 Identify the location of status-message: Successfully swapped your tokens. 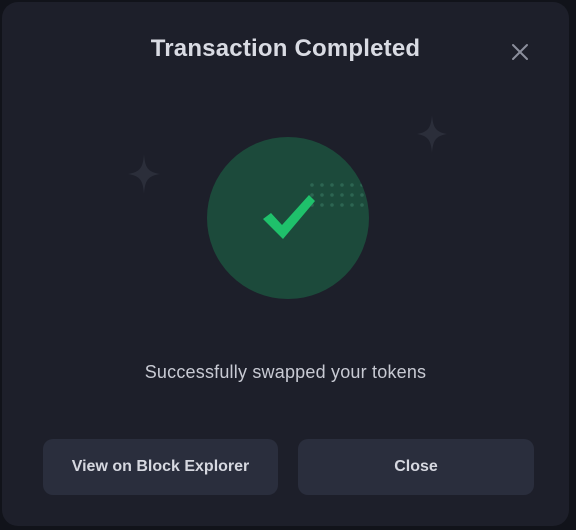
(285, 372).